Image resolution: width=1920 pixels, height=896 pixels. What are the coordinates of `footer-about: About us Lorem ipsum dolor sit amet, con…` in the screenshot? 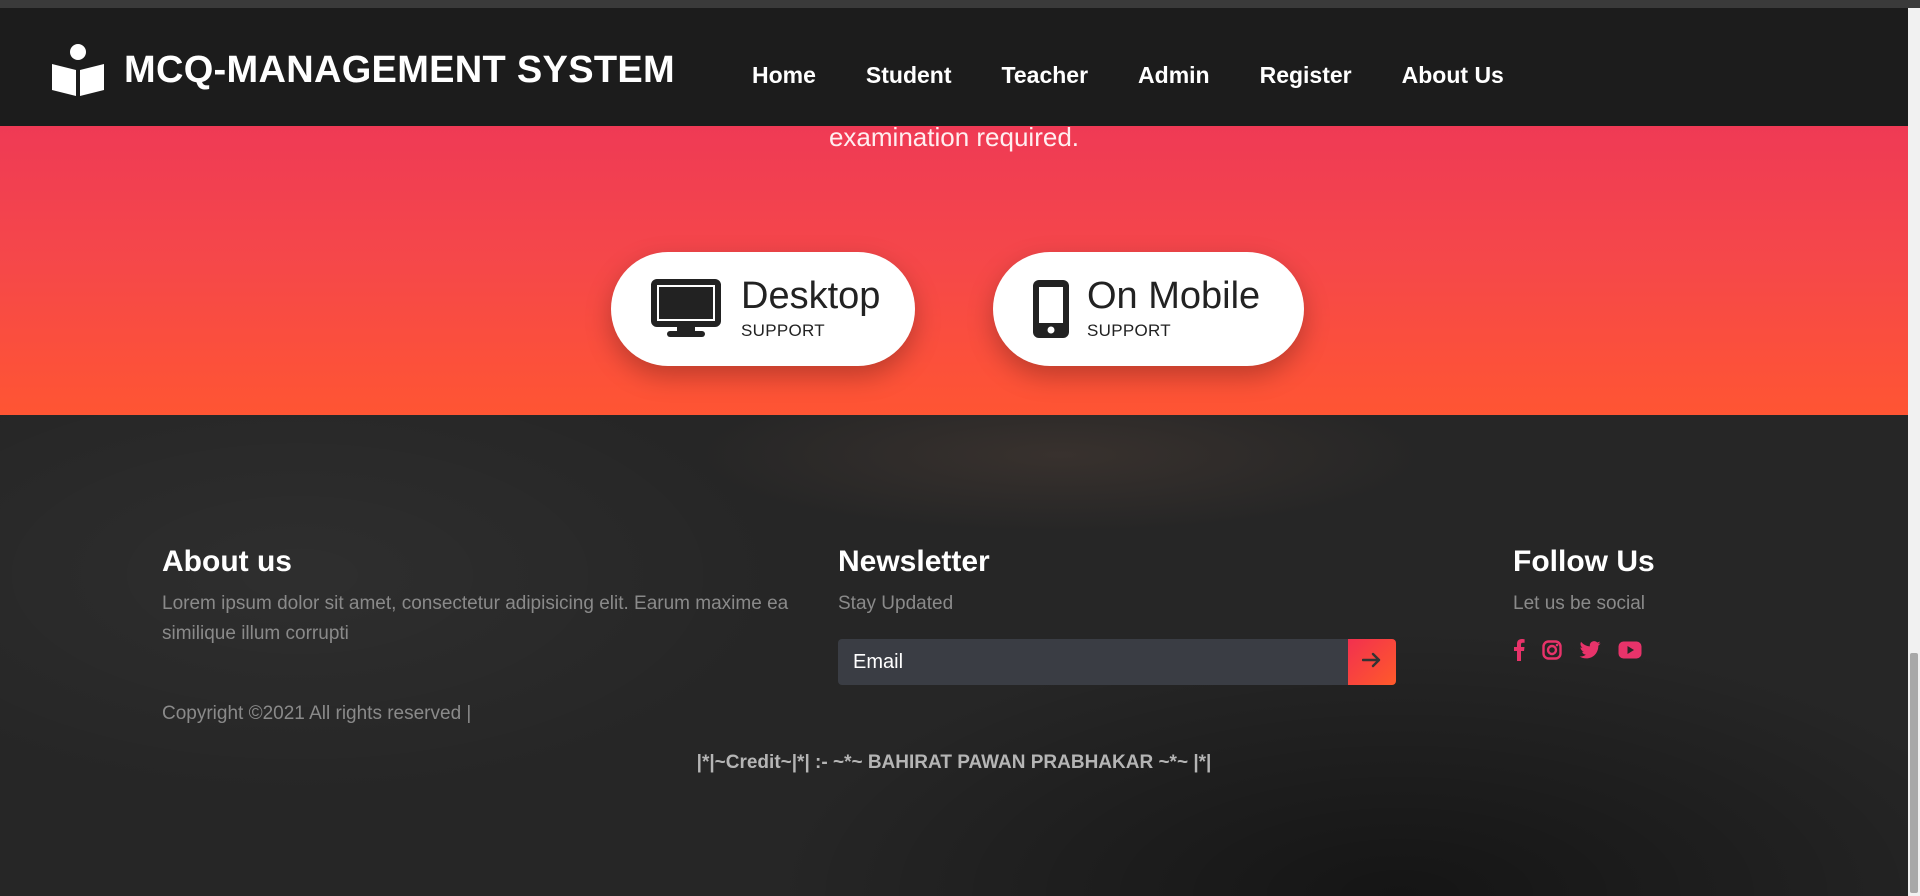 It's located at (487, 597).